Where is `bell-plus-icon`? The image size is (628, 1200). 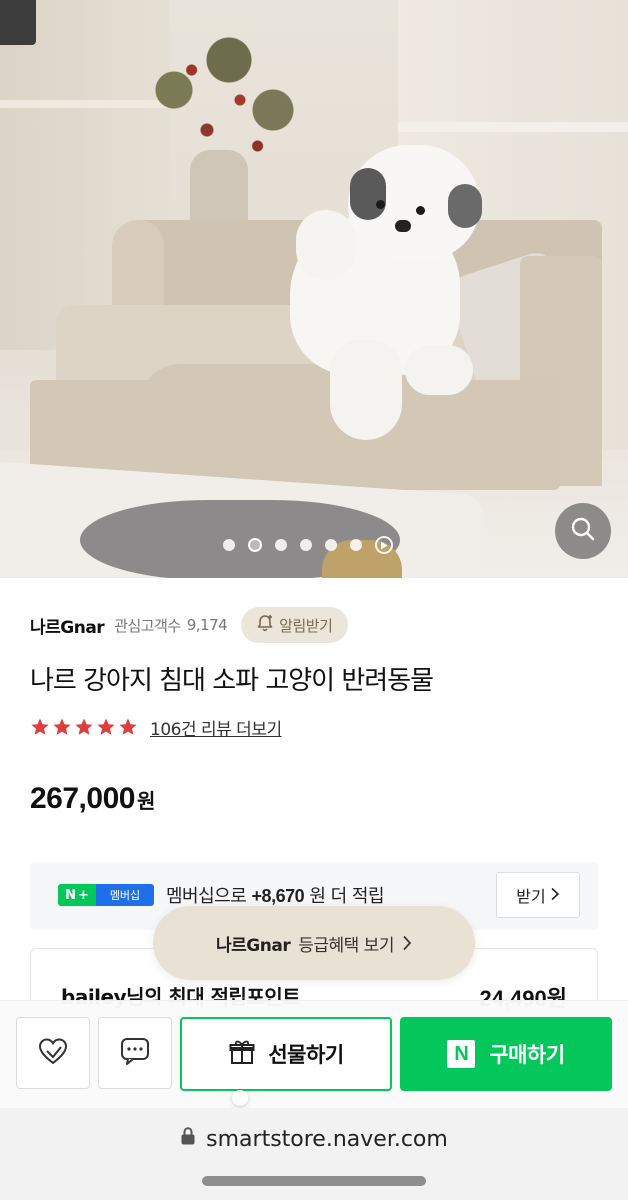
bell-plus-icon is located at coordinates (265, 625).